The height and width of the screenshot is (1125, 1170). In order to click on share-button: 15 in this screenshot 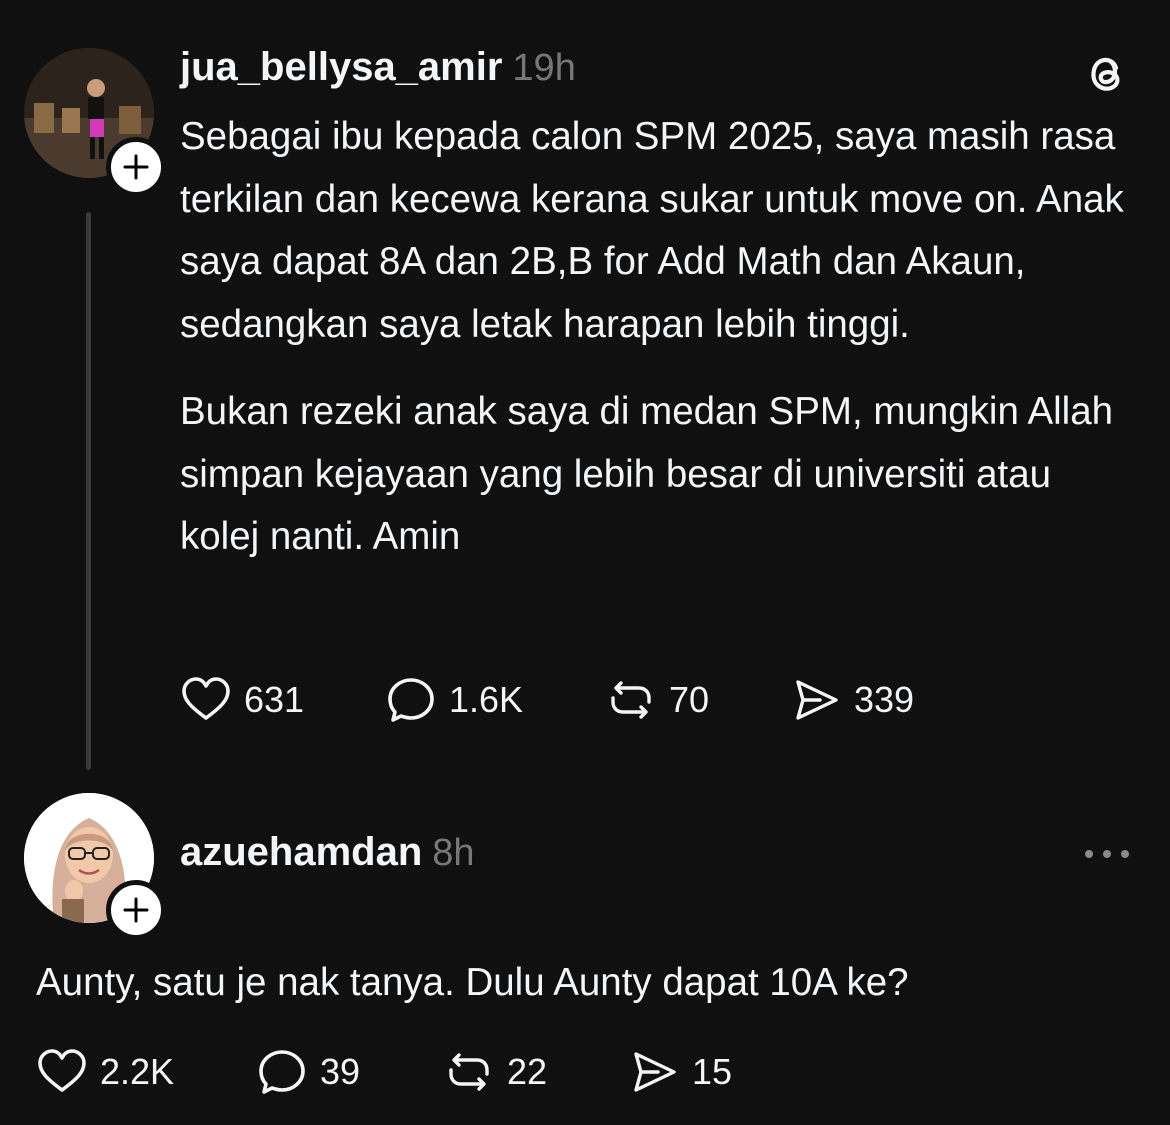, I will do `click(680, 1072)`.